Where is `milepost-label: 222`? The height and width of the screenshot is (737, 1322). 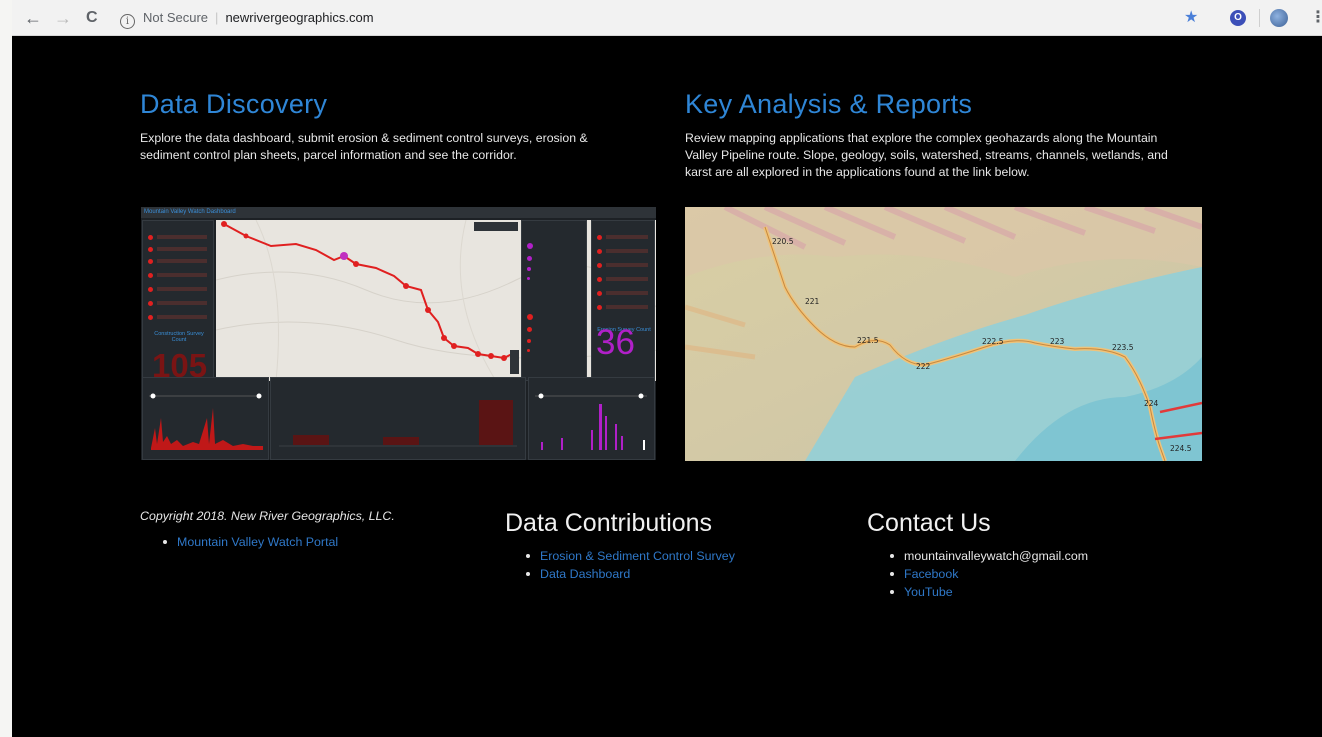 milepost-label: 222 is located at coordinates (923, 366).